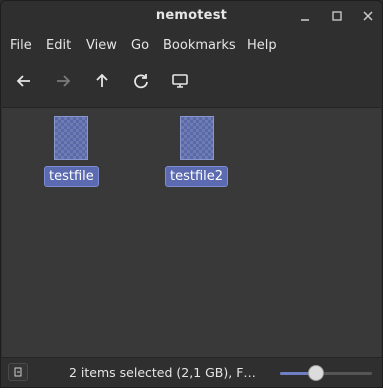  I want to click on maximize-icon, so click(337, 16).